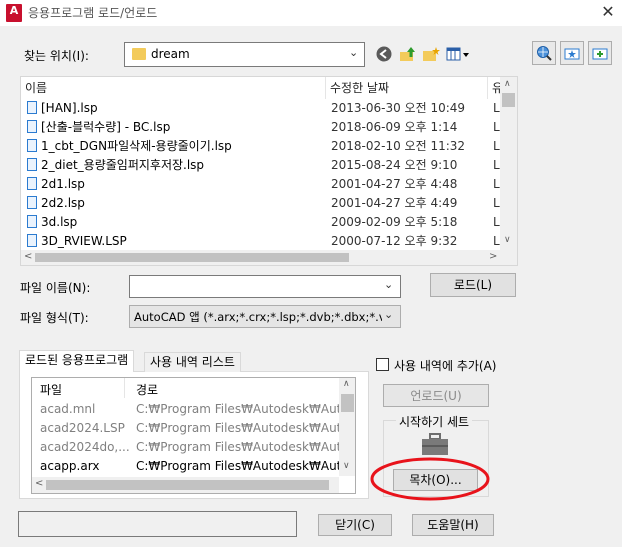  Describe the element at coordinates (394, 165) in the screenshot. I see `file-date: 2015-08-24 오전 9:10` at that location.